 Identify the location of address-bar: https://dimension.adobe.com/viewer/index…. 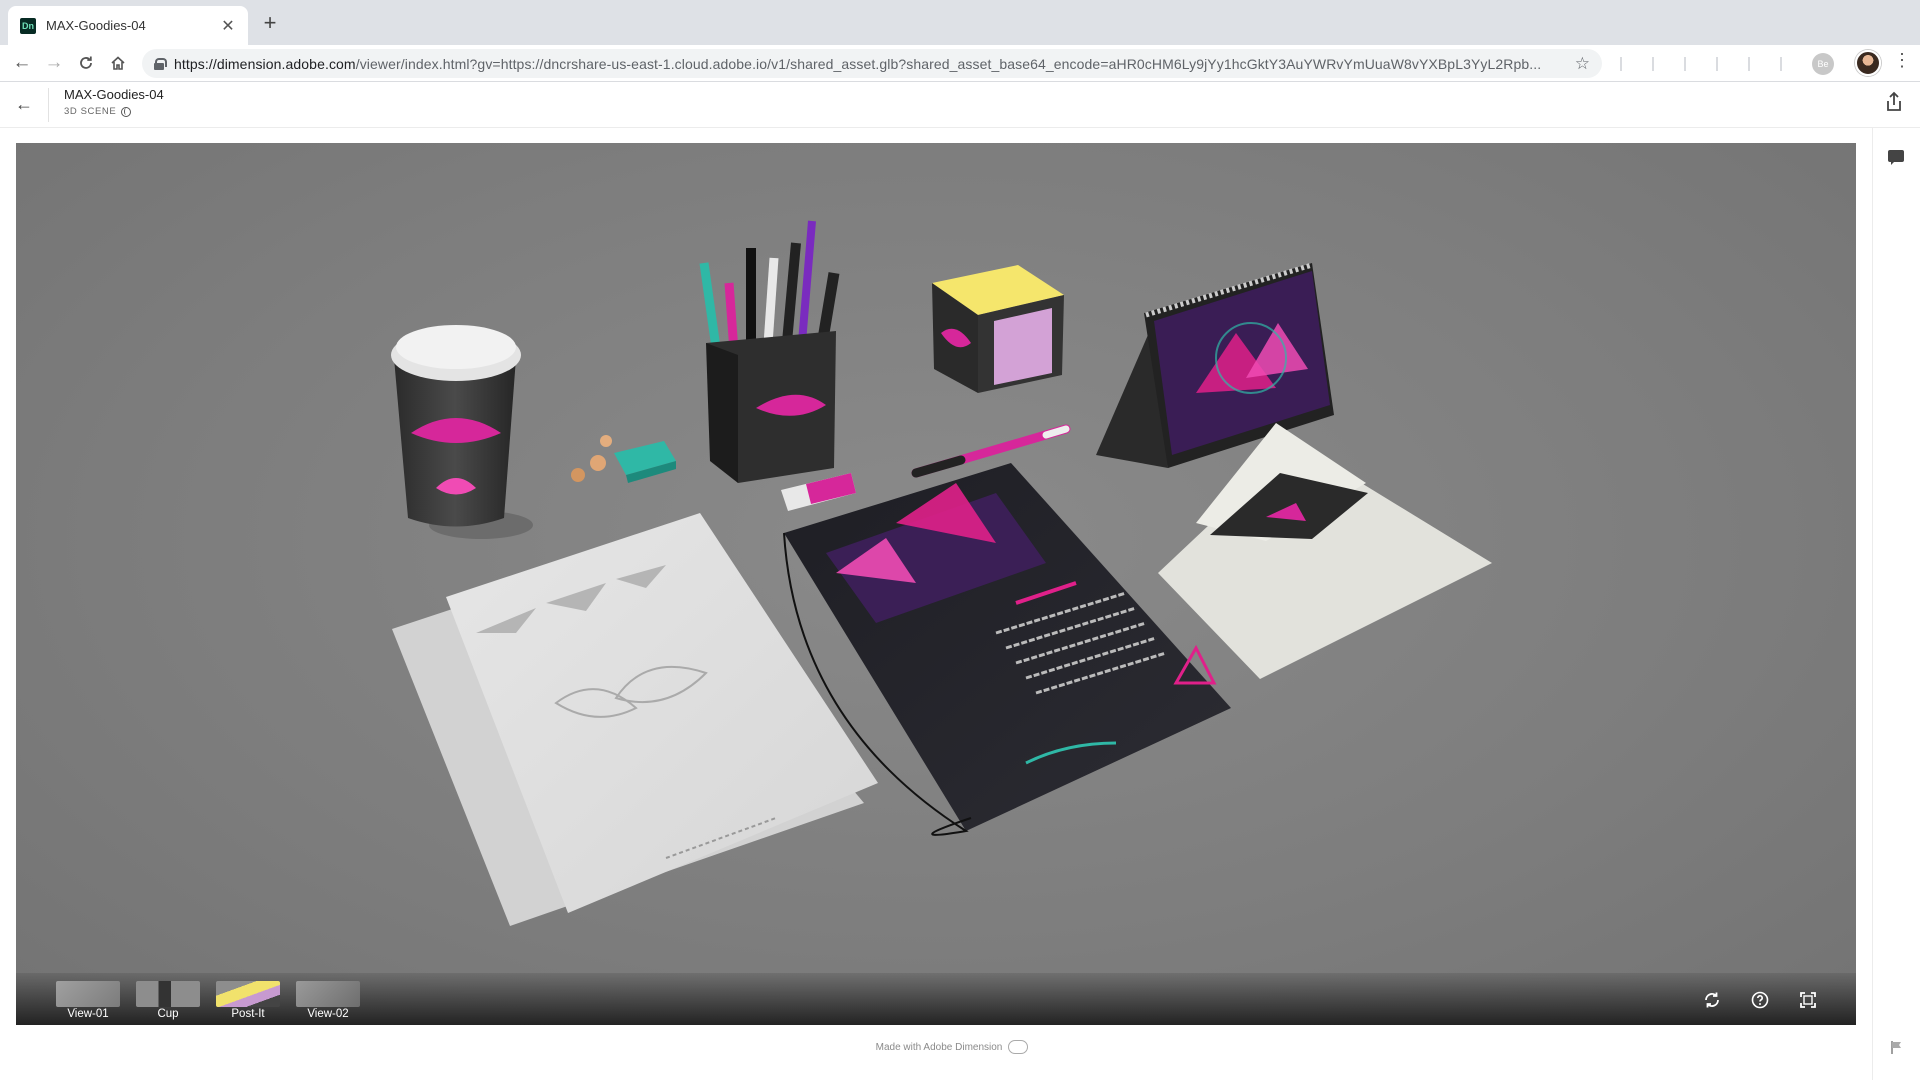
(872, 63).